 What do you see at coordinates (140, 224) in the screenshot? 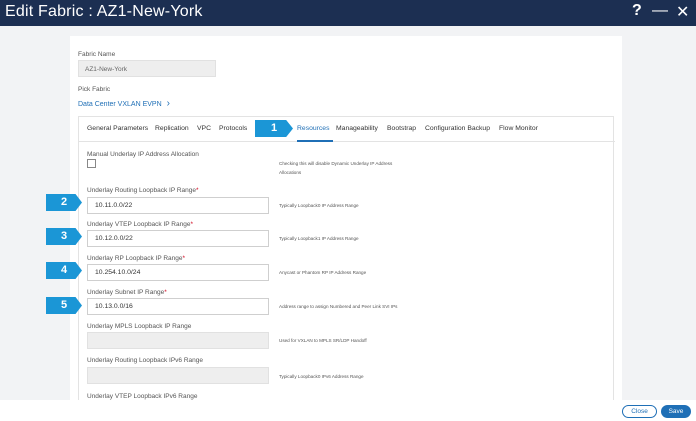
I see `underlay-vtep-loopback-label: Underlay VTEP Loopback IP Range*` at bounding box center [140, 224].